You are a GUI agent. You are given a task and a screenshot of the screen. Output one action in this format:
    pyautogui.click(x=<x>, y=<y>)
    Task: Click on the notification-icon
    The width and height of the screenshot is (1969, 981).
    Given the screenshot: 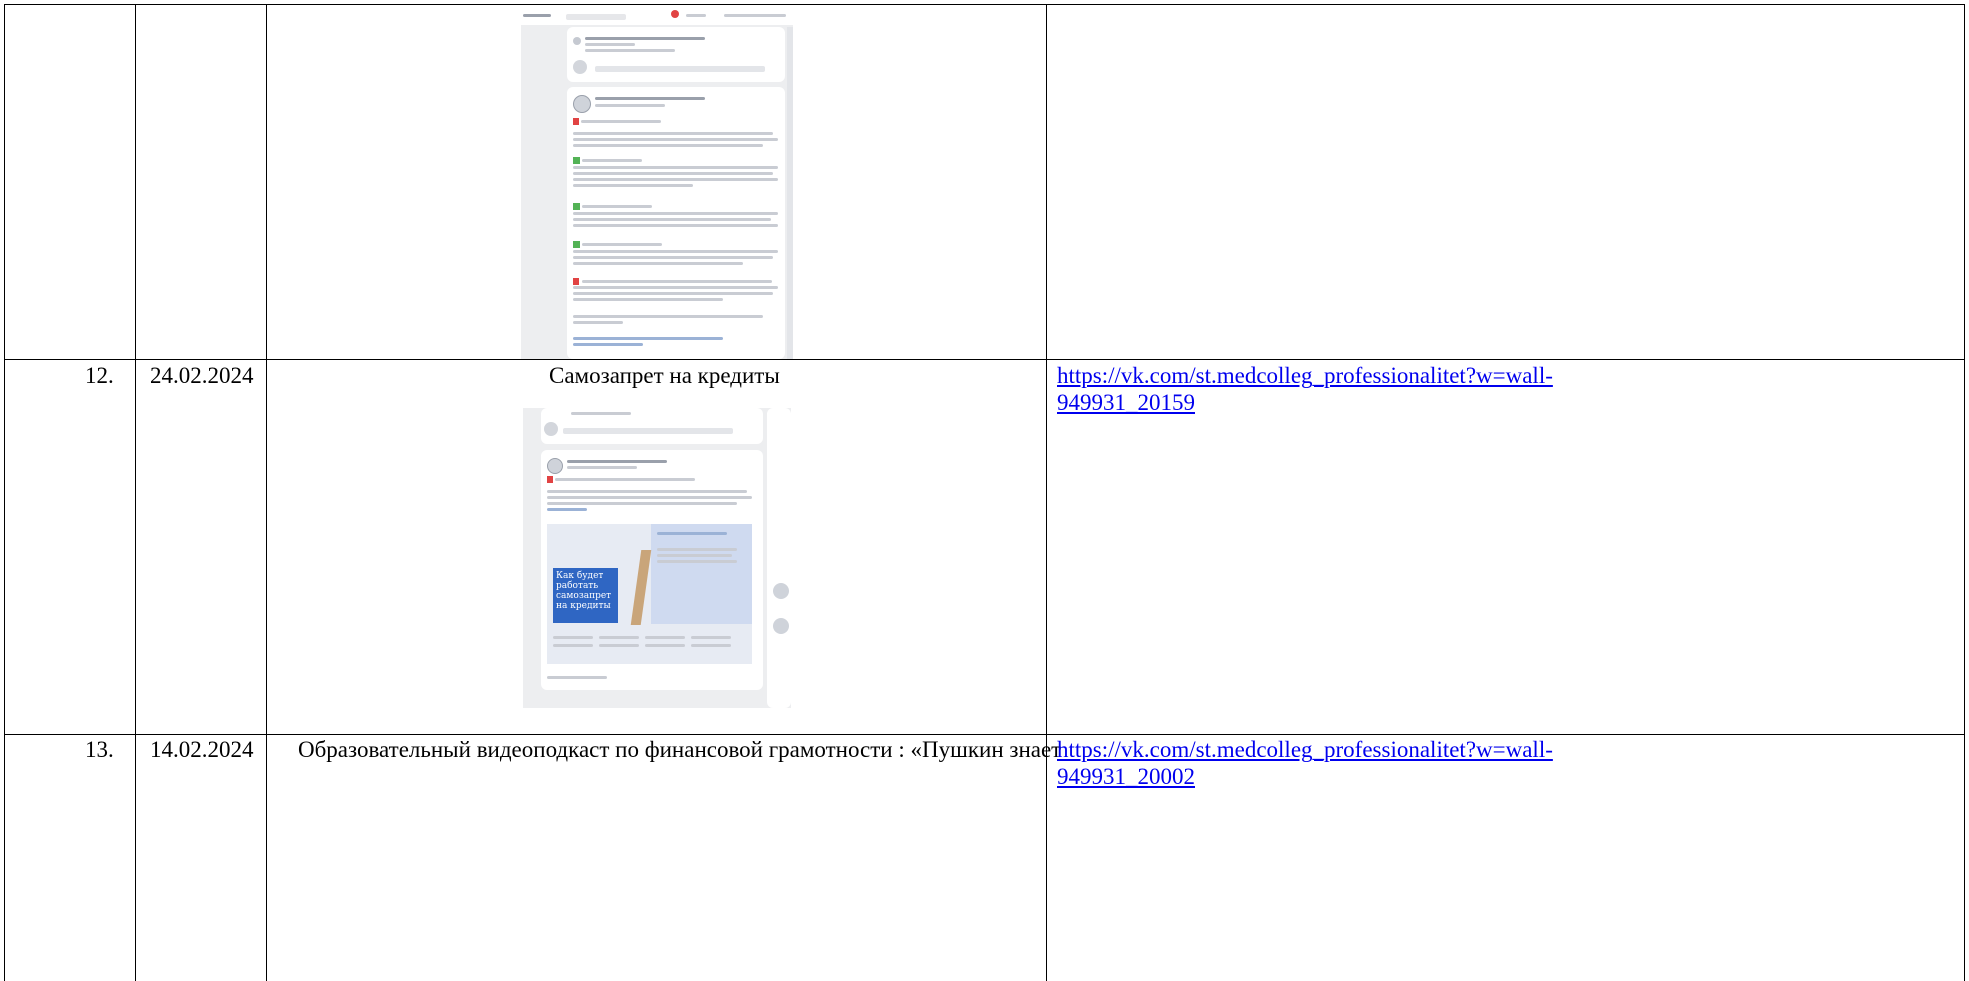 What is the action you would take?
    pyautogui.click(x=675, y=14)
    